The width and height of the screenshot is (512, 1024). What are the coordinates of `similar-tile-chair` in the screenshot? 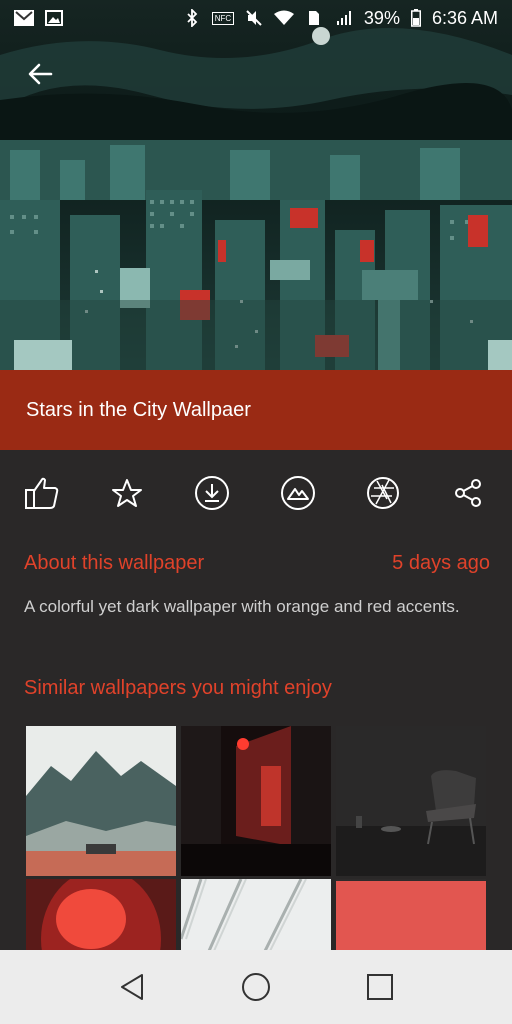 It's located at (411, 801).